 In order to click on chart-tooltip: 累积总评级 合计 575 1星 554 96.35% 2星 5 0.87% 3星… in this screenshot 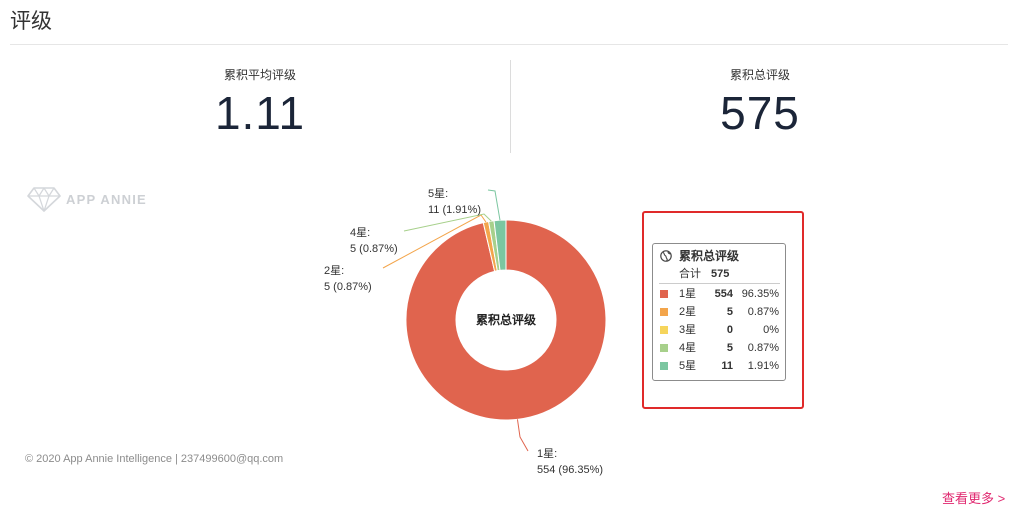, I will do `click(719, 312)`.